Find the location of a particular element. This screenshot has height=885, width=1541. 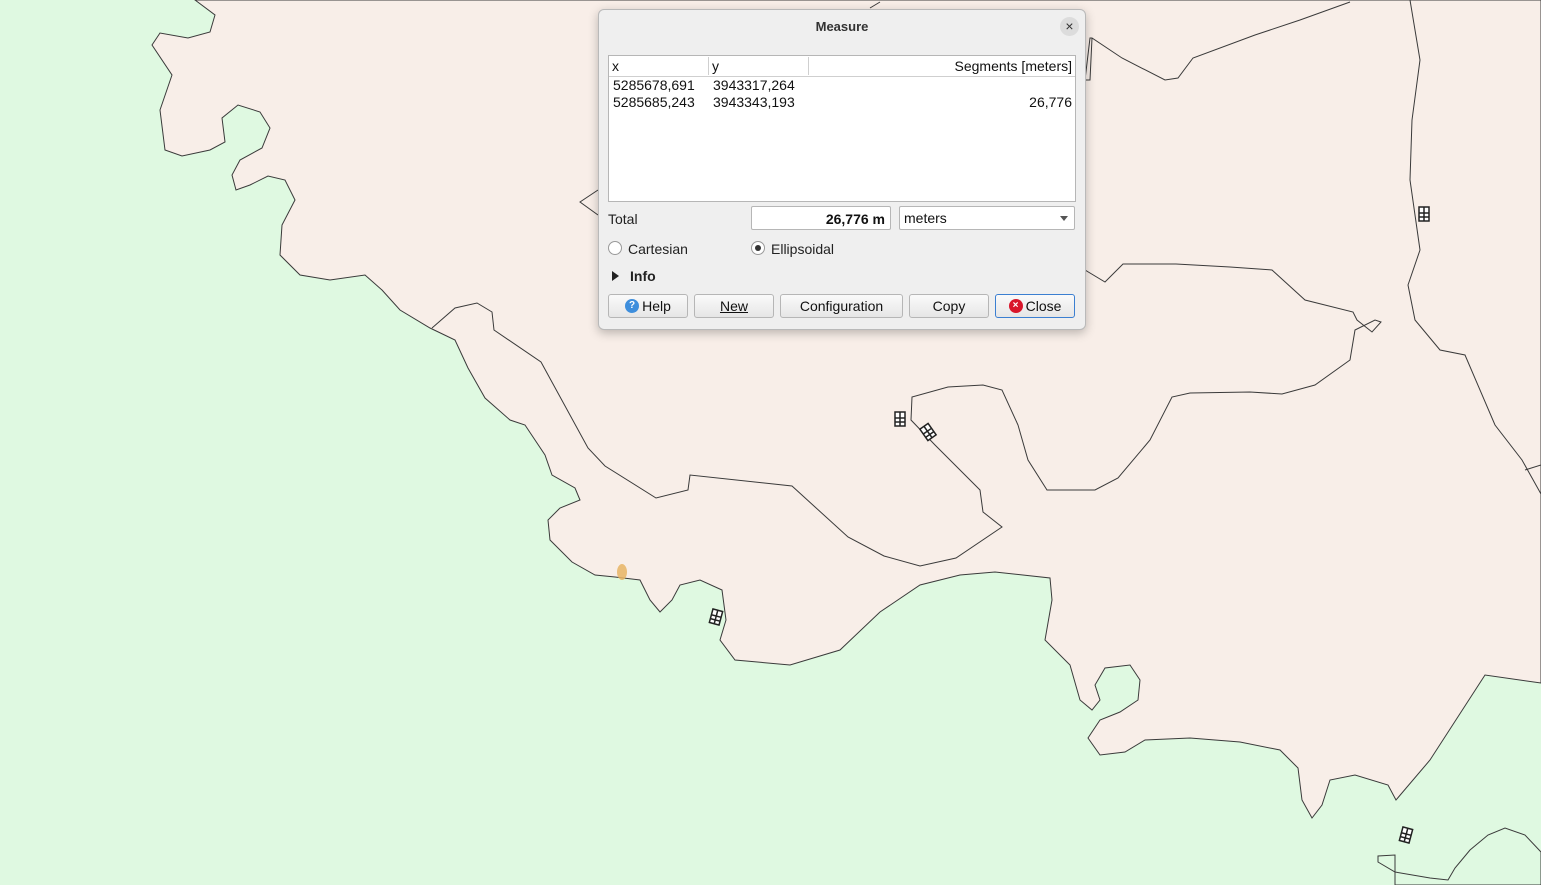

units-dropdown: meters is located at coordinates (987, 218).